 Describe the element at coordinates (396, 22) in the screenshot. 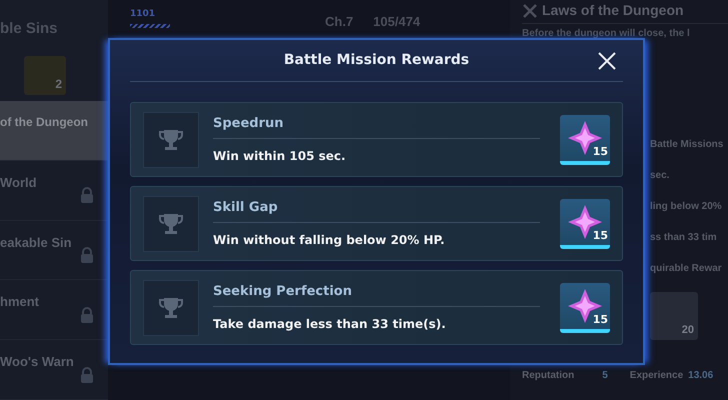

I see `trophy-count: 105/474` at that location.